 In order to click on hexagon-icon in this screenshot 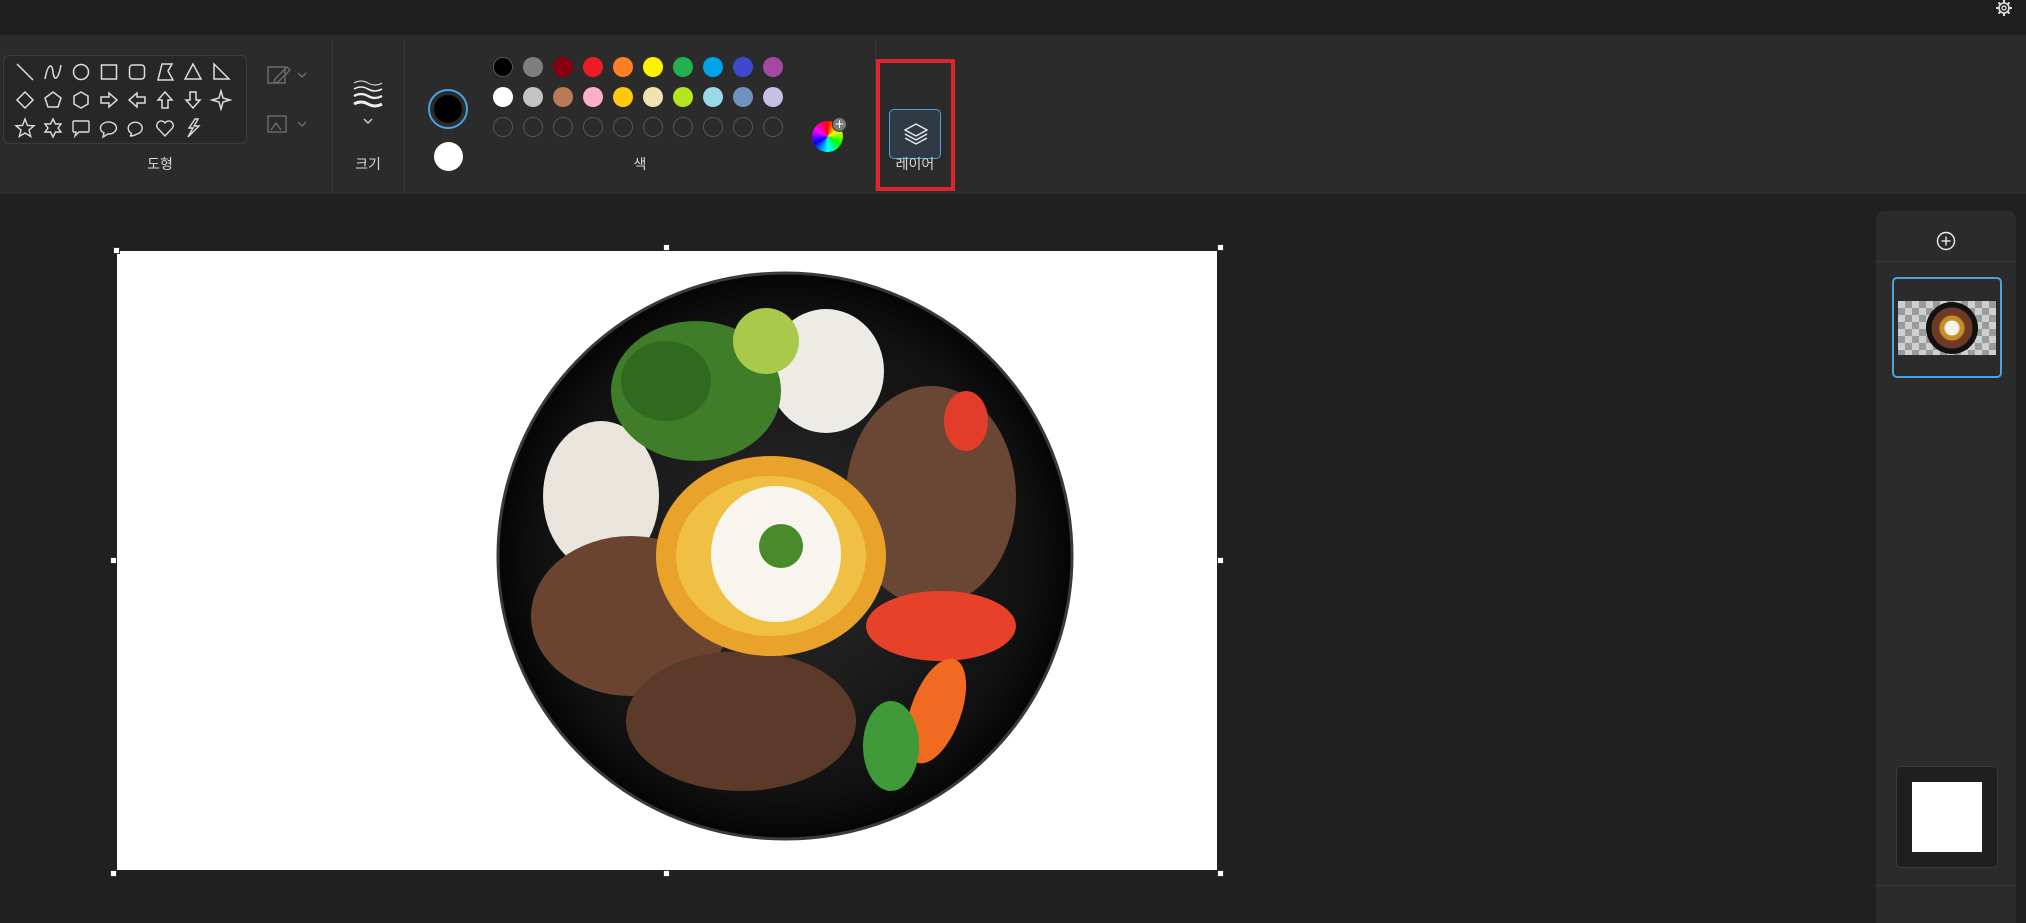, I will do `click(81, 100)`.